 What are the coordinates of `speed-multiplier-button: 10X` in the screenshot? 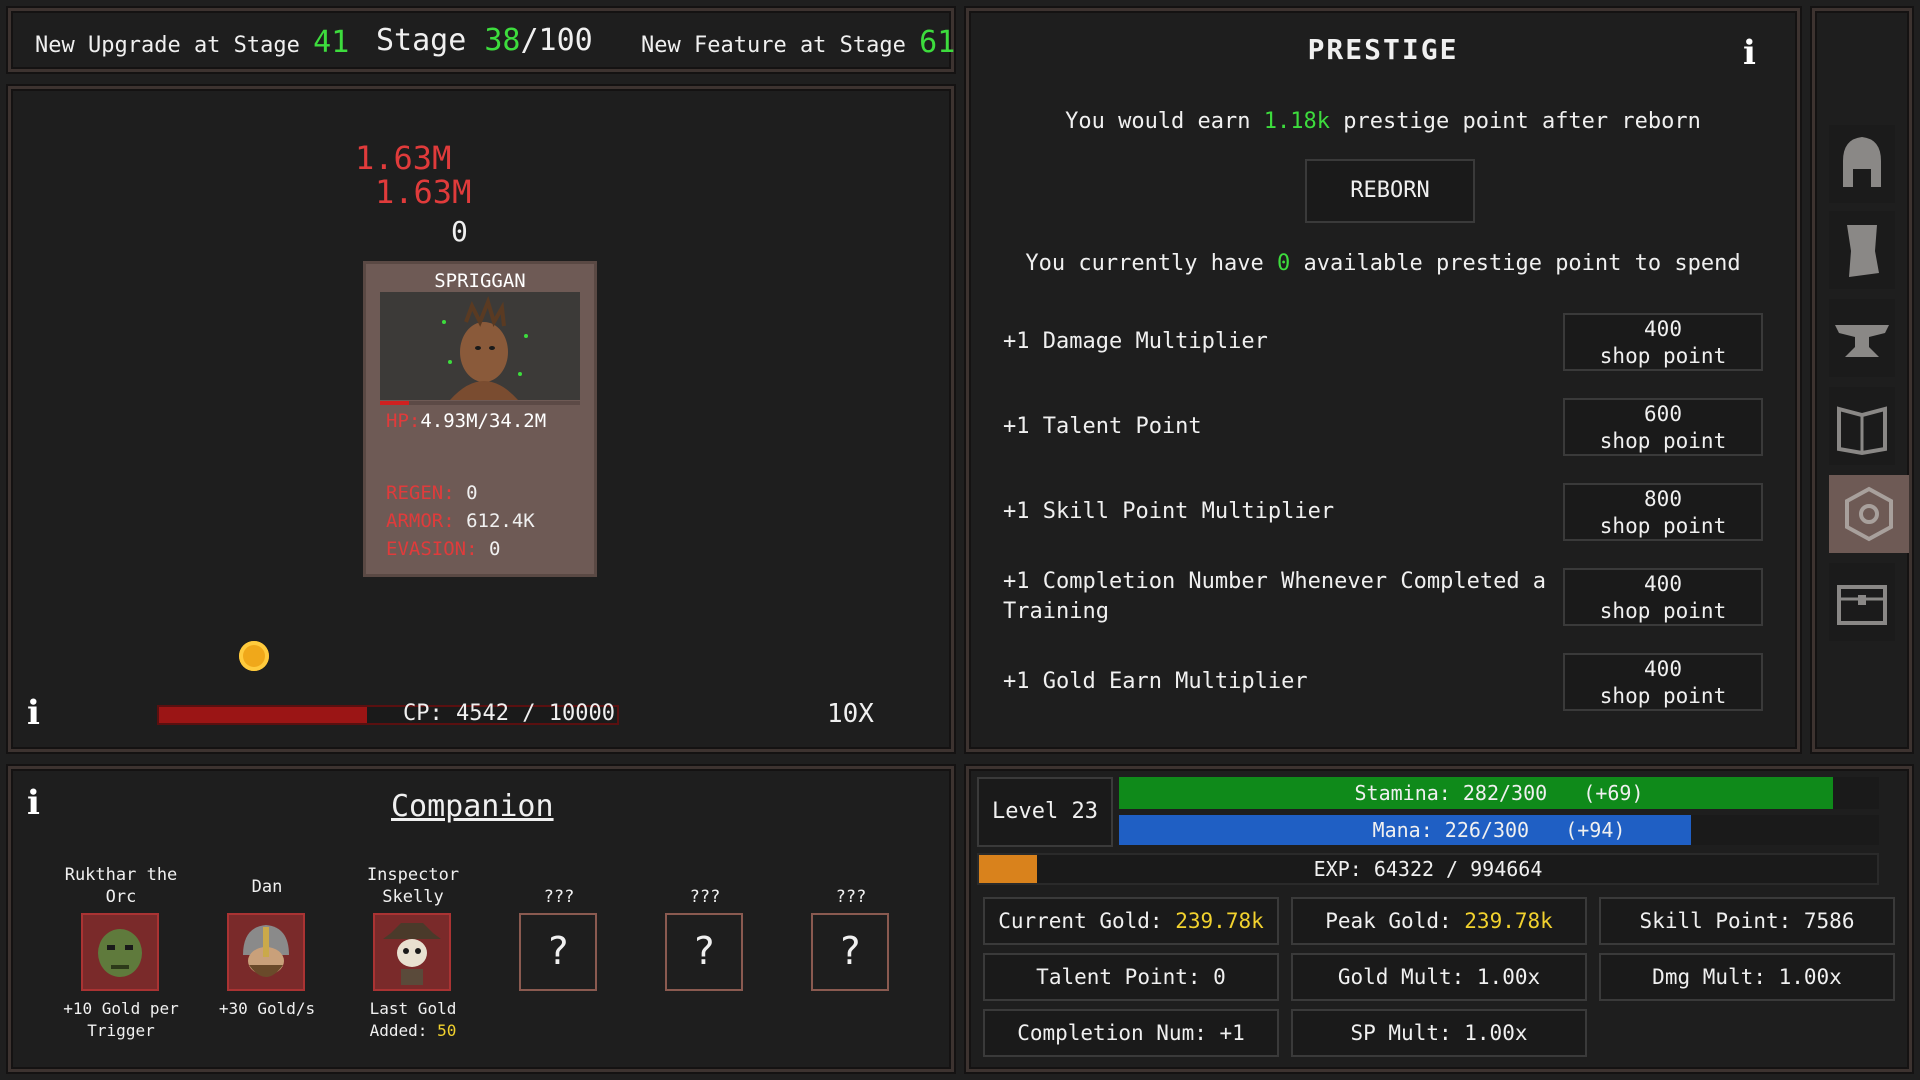 It's located at (850, 714).